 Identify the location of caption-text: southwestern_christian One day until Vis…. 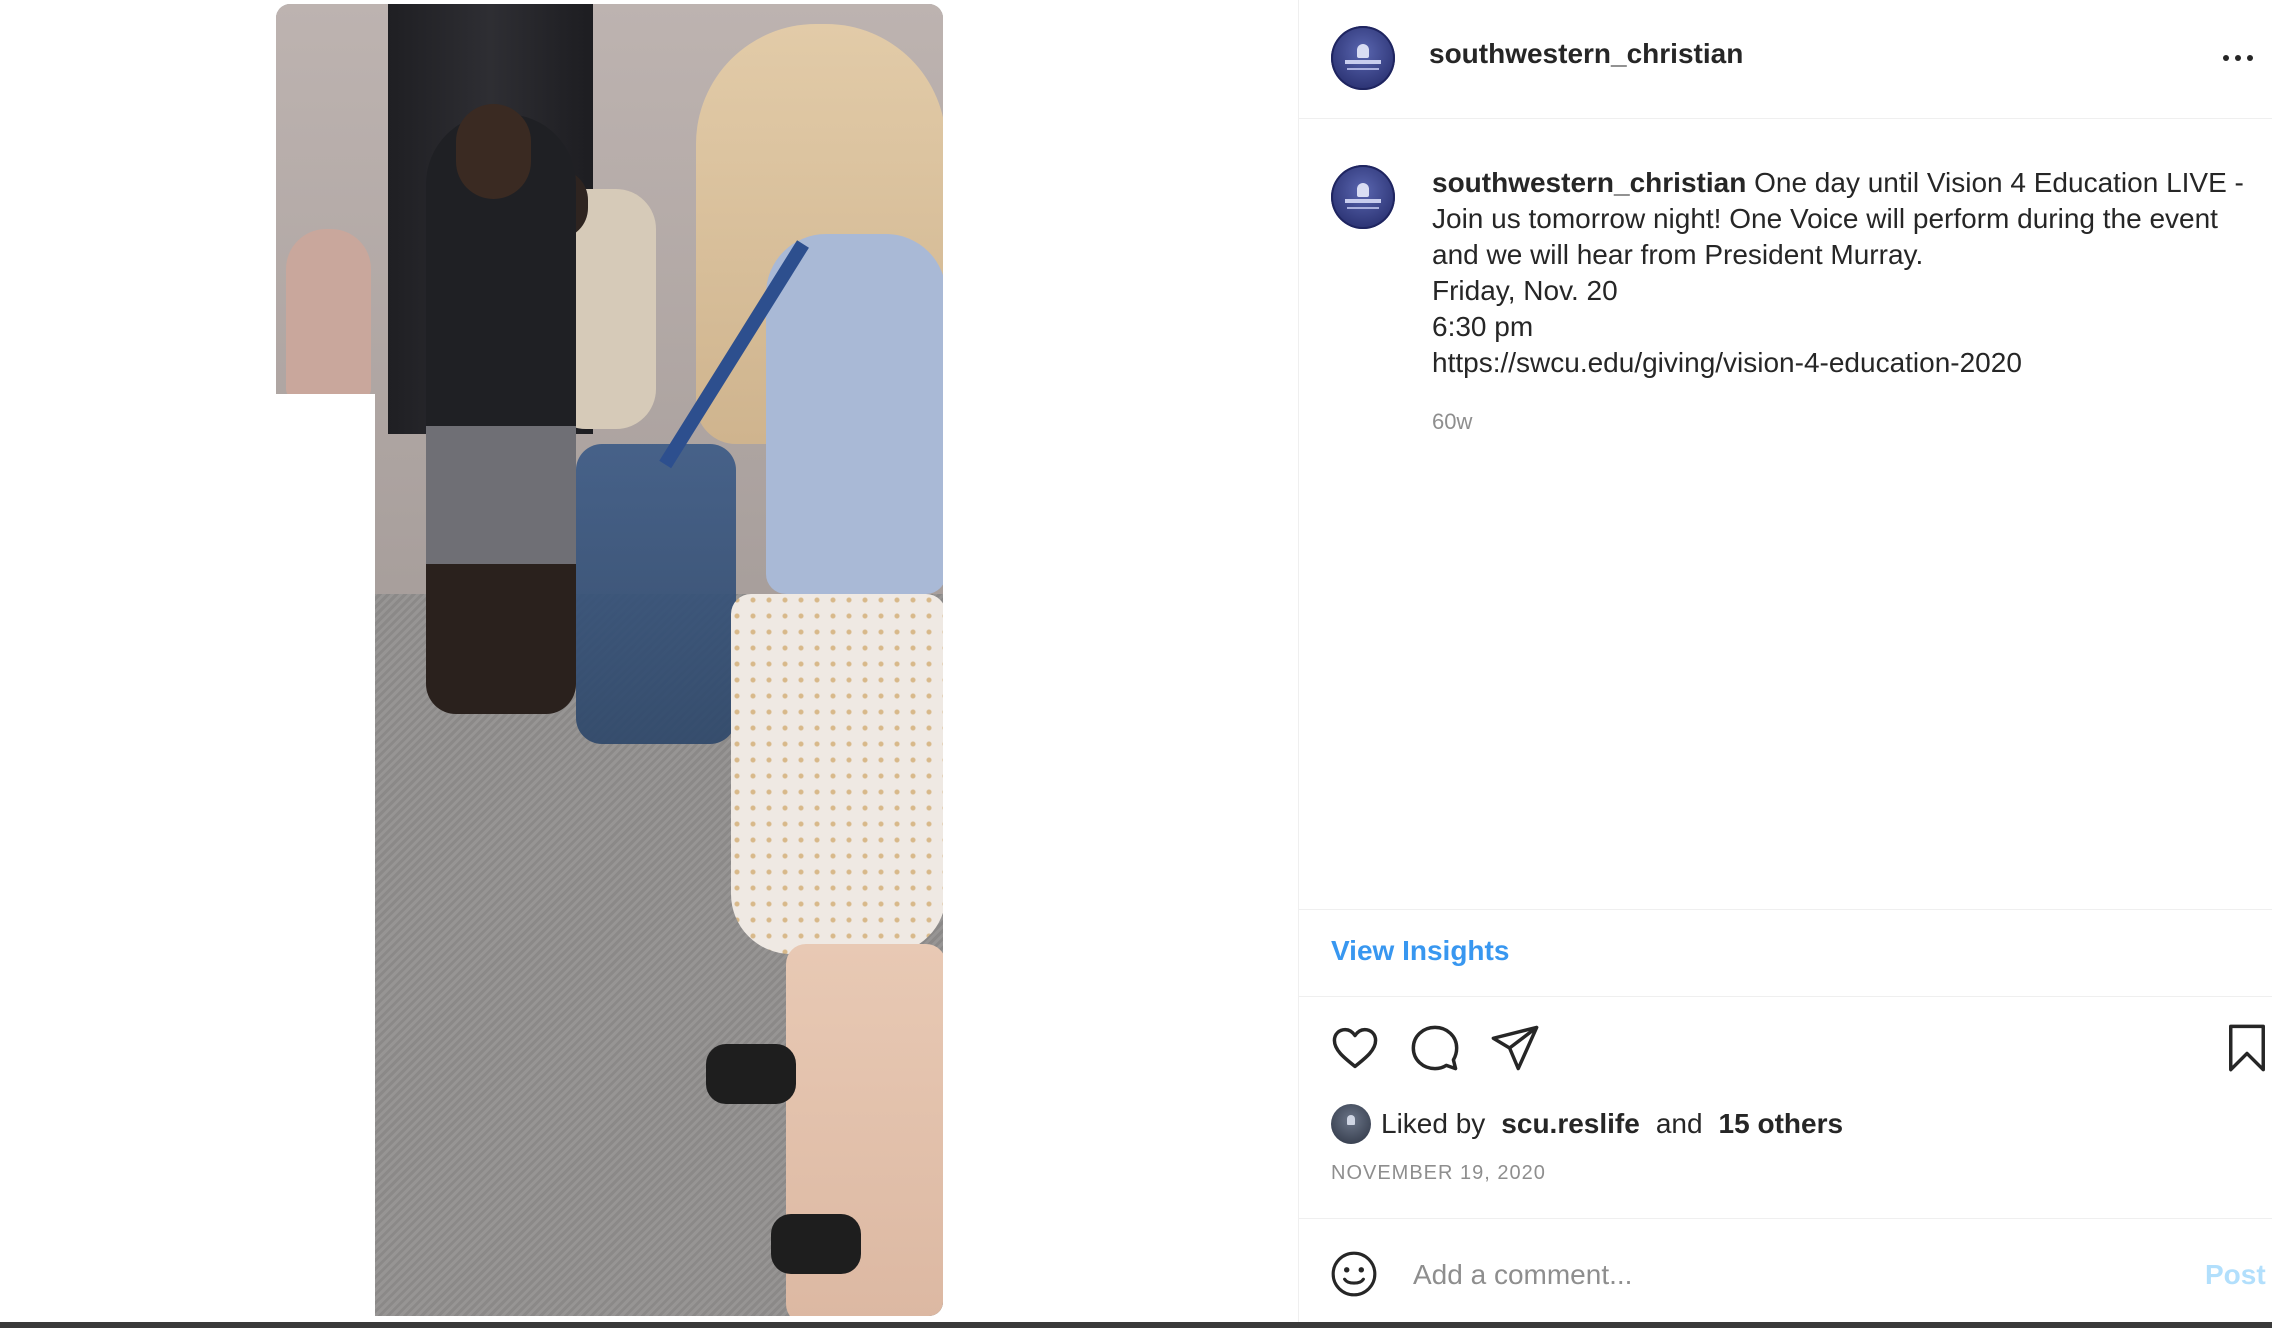
(1847, 273).